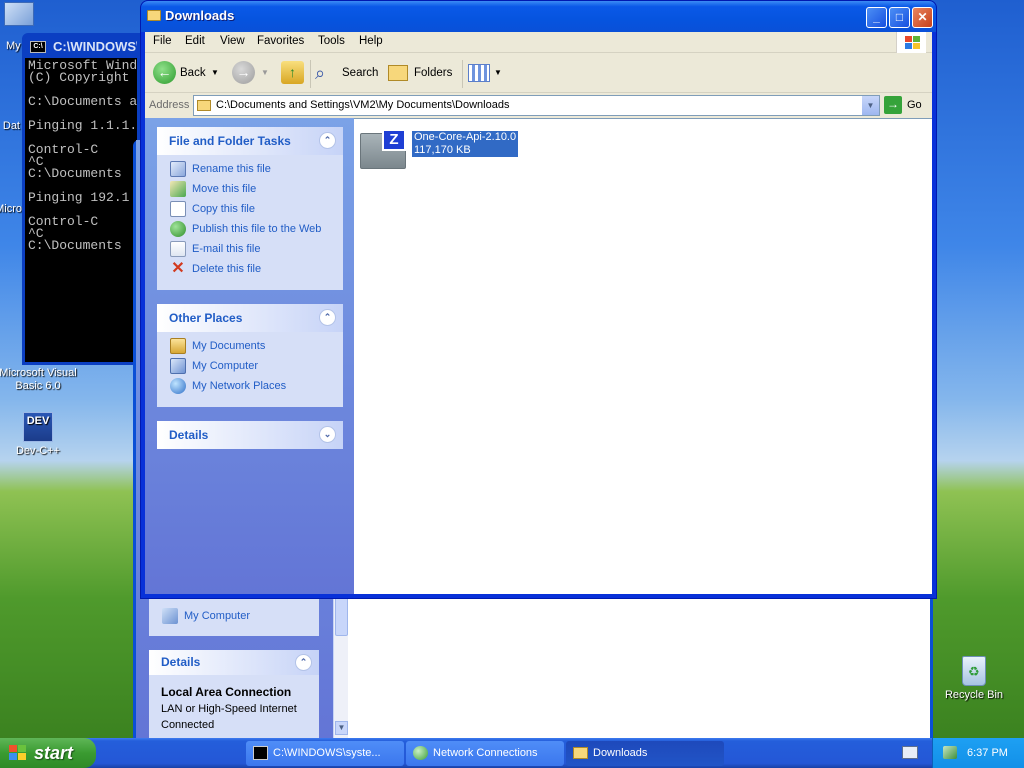  What do you see at coordinates (79, 245) in the screenshot?
I see `cmd-line: C:\Documents` at bounding box center [79, 245].